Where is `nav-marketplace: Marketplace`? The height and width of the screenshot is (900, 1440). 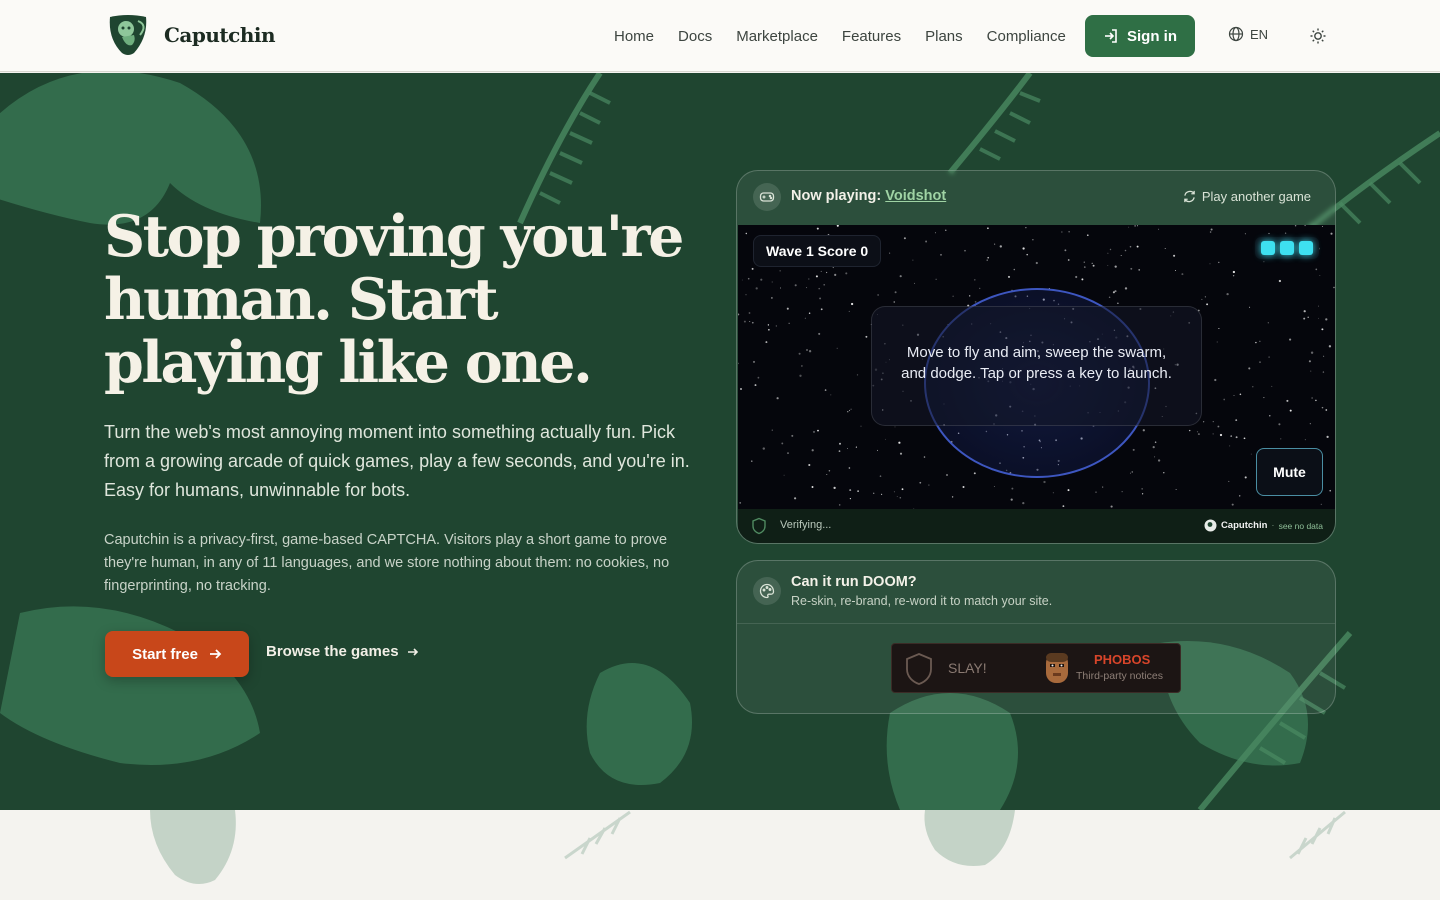 nav-marketplace: Marketplace is located at coordinates (777, 36).